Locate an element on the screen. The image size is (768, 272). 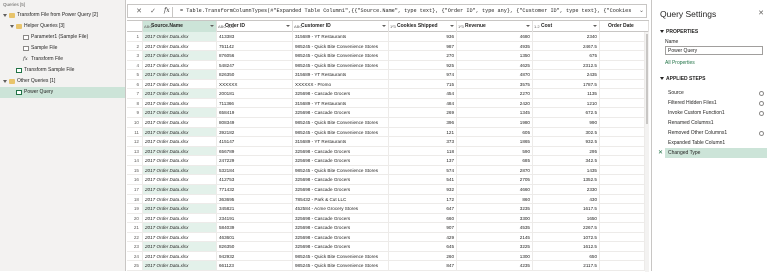
table-cell: 1787.5 is located at coordinates (566, 84).